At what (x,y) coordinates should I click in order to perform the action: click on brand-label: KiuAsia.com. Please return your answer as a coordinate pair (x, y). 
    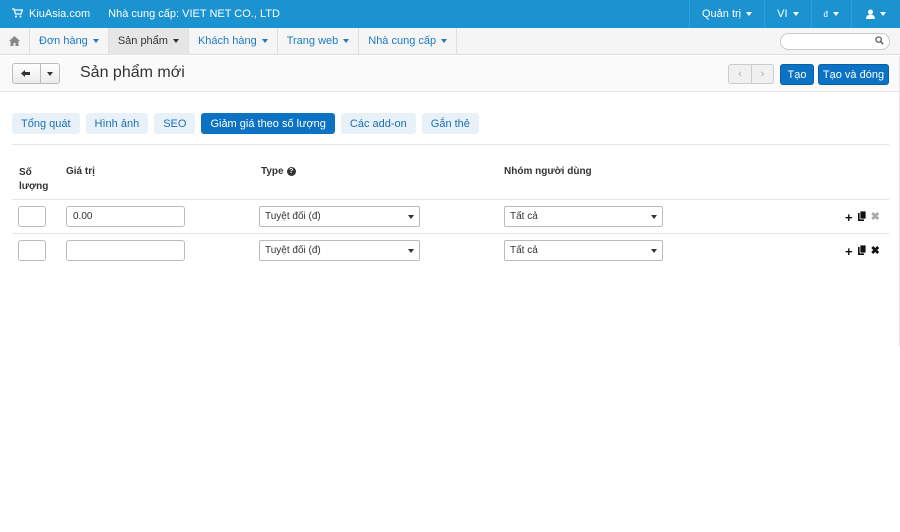
    Looking at the image, I should click on (60, 14).